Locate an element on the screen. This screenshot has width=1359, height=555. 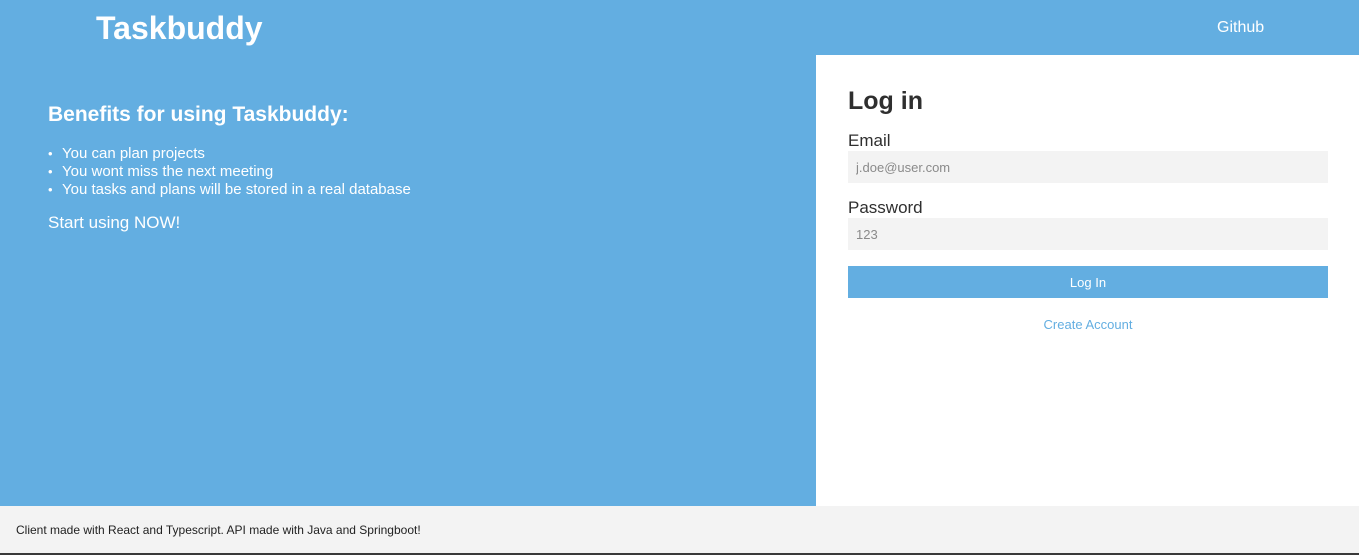
login-title: Log in is located at coordinates (885, 101).